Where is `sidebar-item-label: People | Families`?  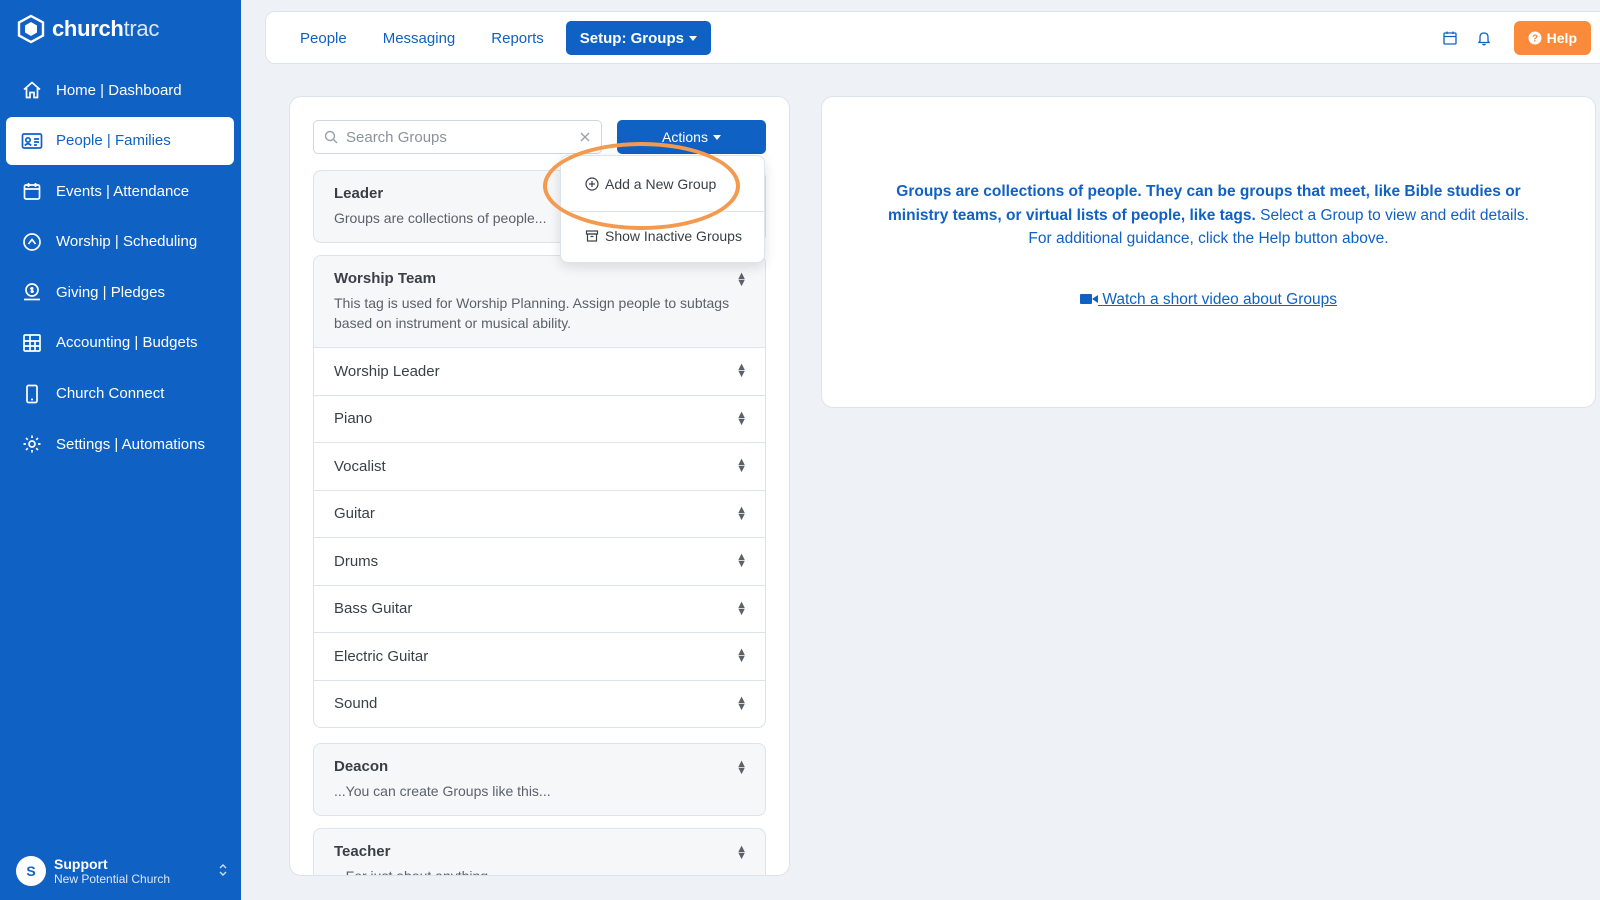 sidebar-item-label: People | Families is located at coordinates (113, 141).